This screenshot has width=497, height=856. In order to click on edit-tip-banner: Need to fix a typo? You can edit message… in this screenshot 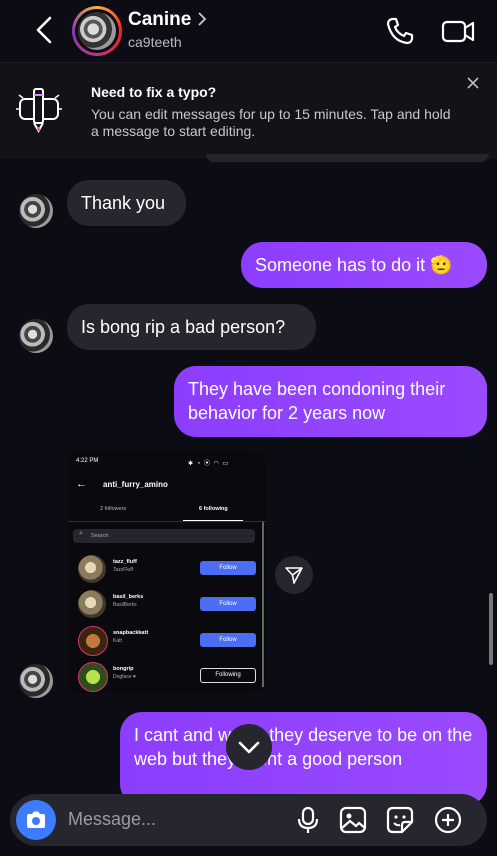, I will do `click(248, 110)`.